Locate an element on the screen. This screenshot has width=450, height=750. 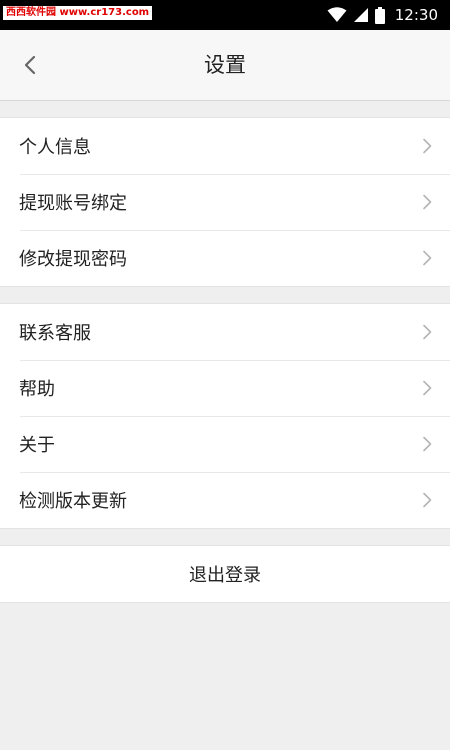
battery-icon is located at coordinates (379, 15).